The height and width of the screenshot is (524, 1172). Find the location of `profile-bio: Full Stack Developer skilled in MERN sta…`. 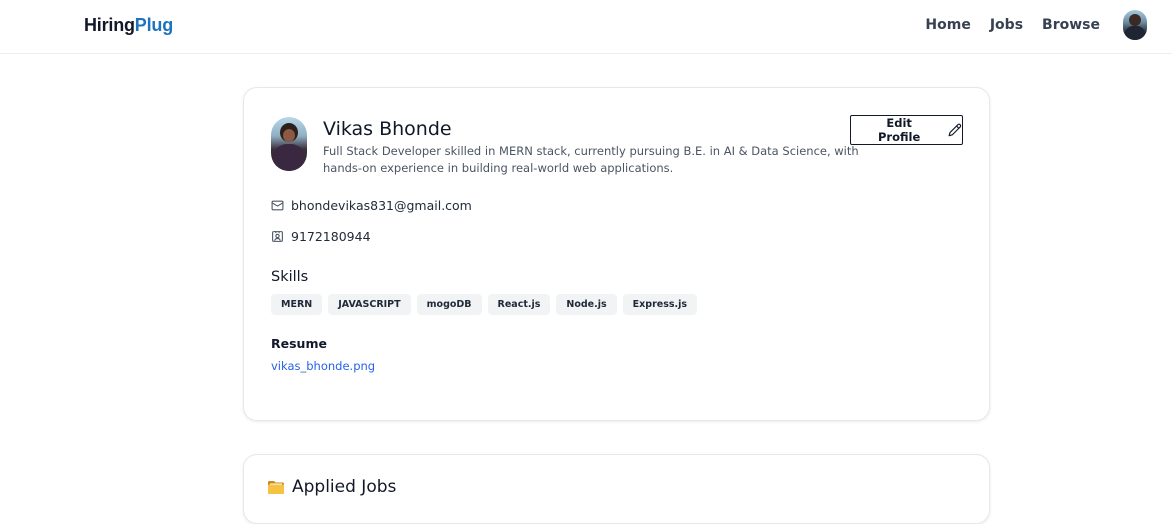

profile-bio: Full Stack Developer skilled in MERN sta… is located at coordinates (591, 159).